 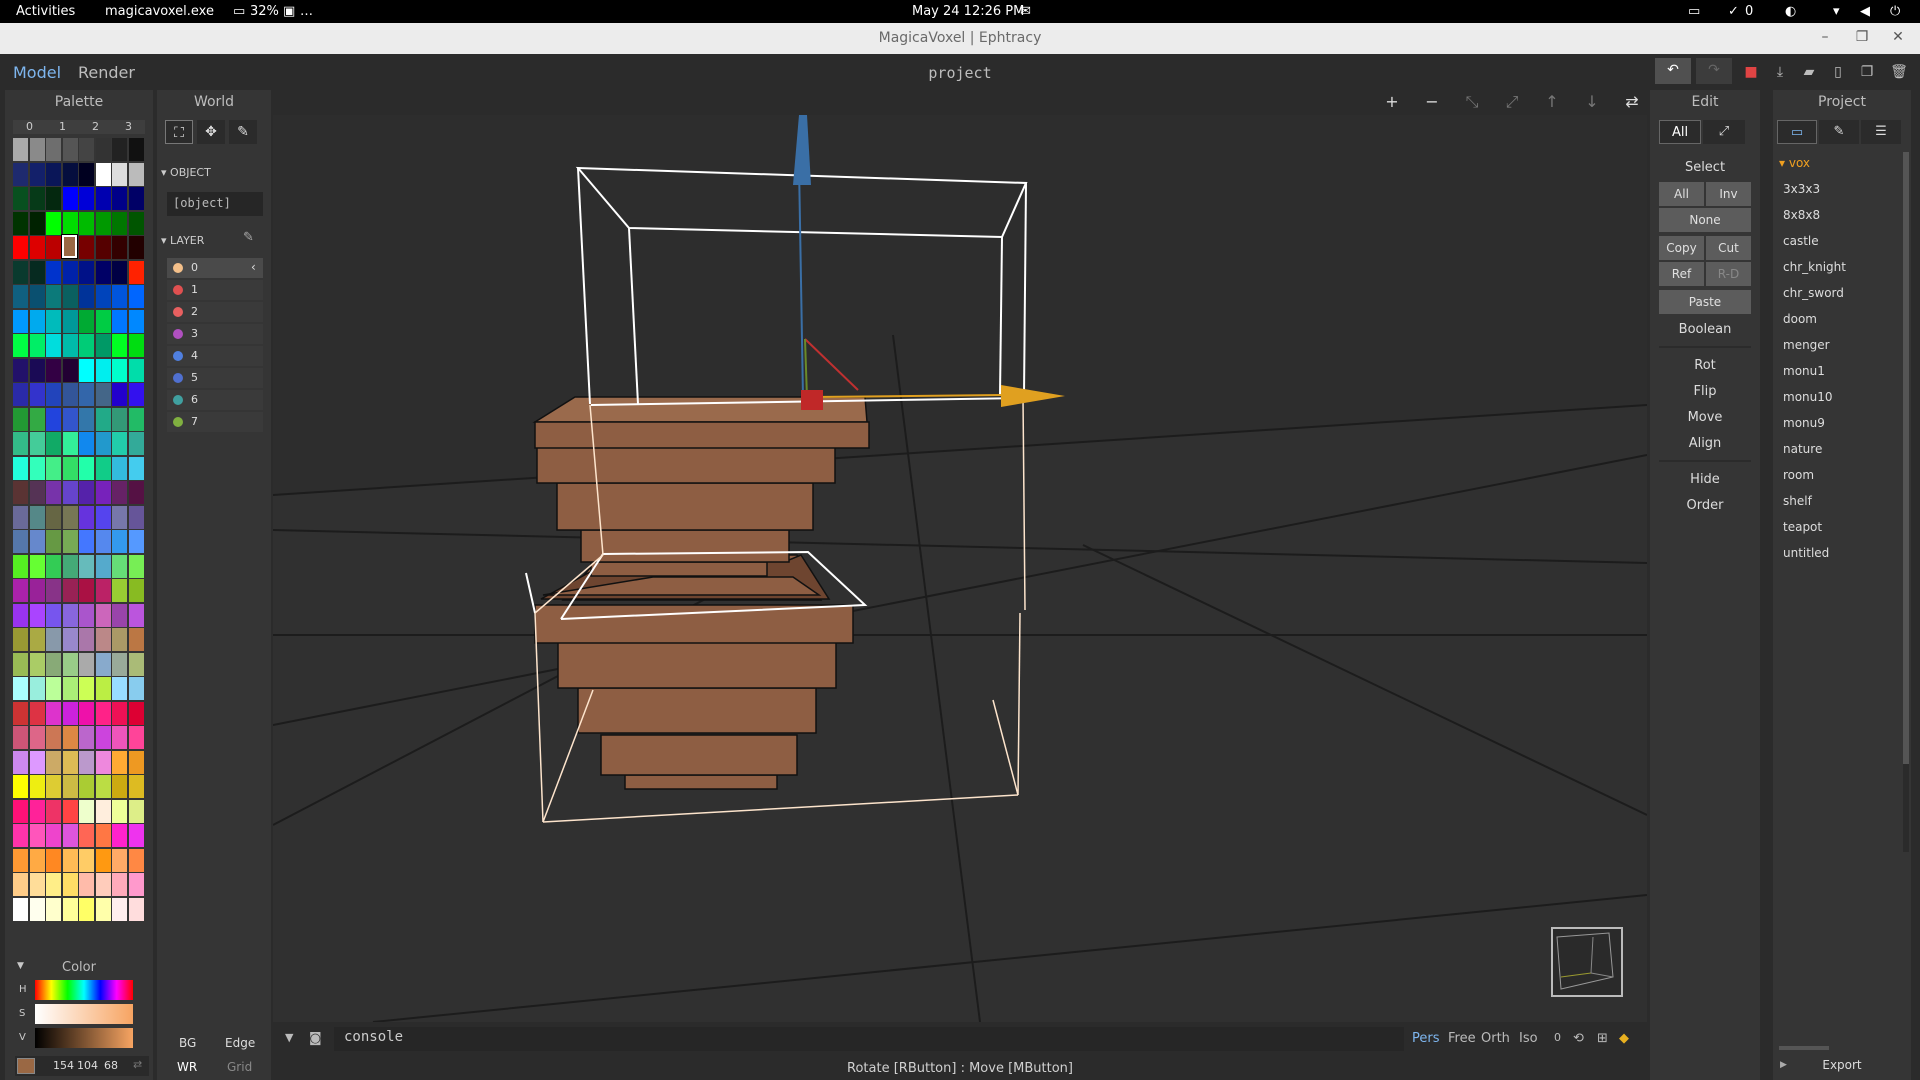 What do you see at coordinates (84, 990) in the screenshot?
I see `hue-slider` at bounding box center [84, 990].